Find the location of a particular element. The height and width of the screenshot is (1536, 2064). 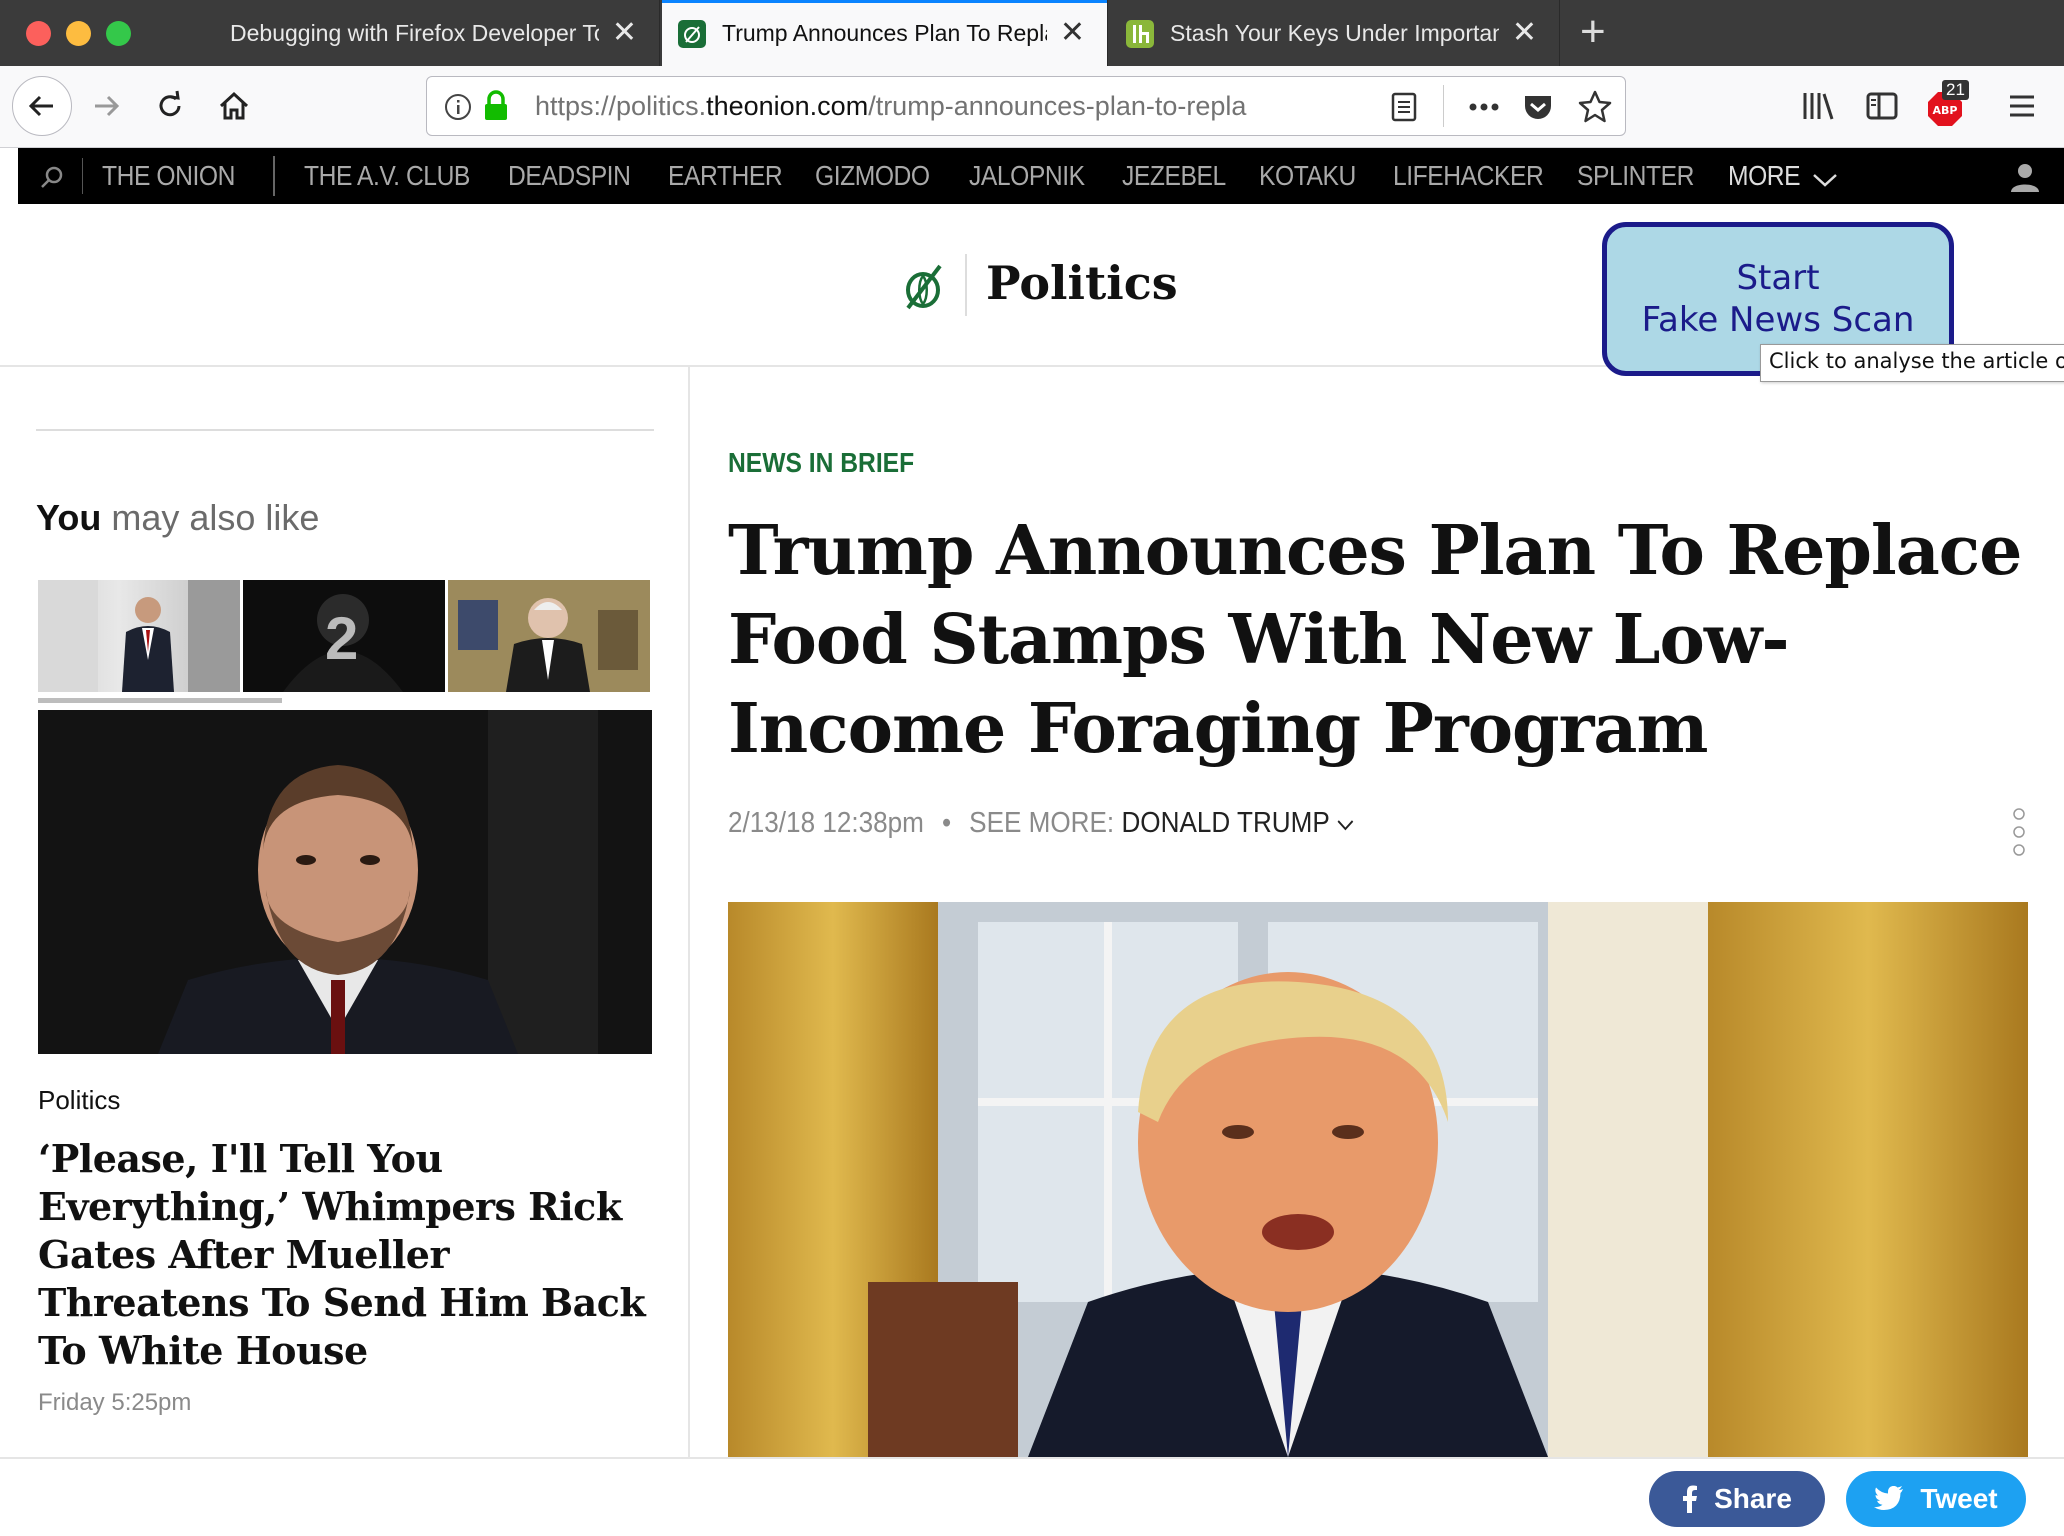

pocket-icon is located at coordinates (1538, 107).